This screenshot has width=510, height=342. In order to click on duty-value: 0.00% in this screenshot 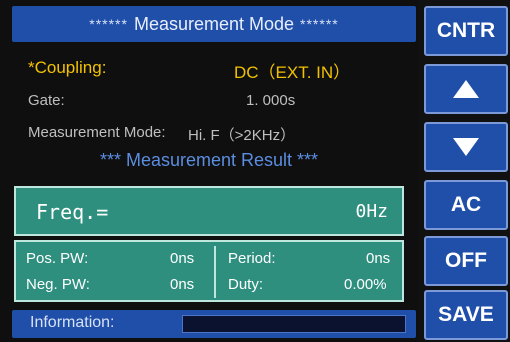, I will do `click(365, 284)`.